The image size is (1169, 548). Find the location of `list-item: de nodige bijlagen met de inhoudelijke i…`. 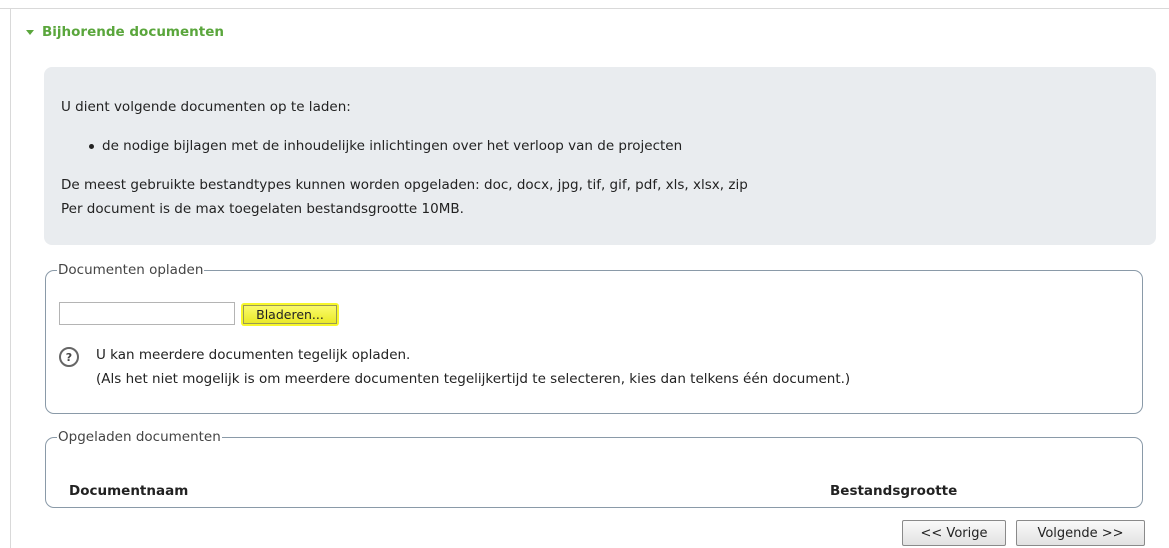

list-item: de nodige bijlagen met de inhoudelijke i… is located at coordinates (385, 146).